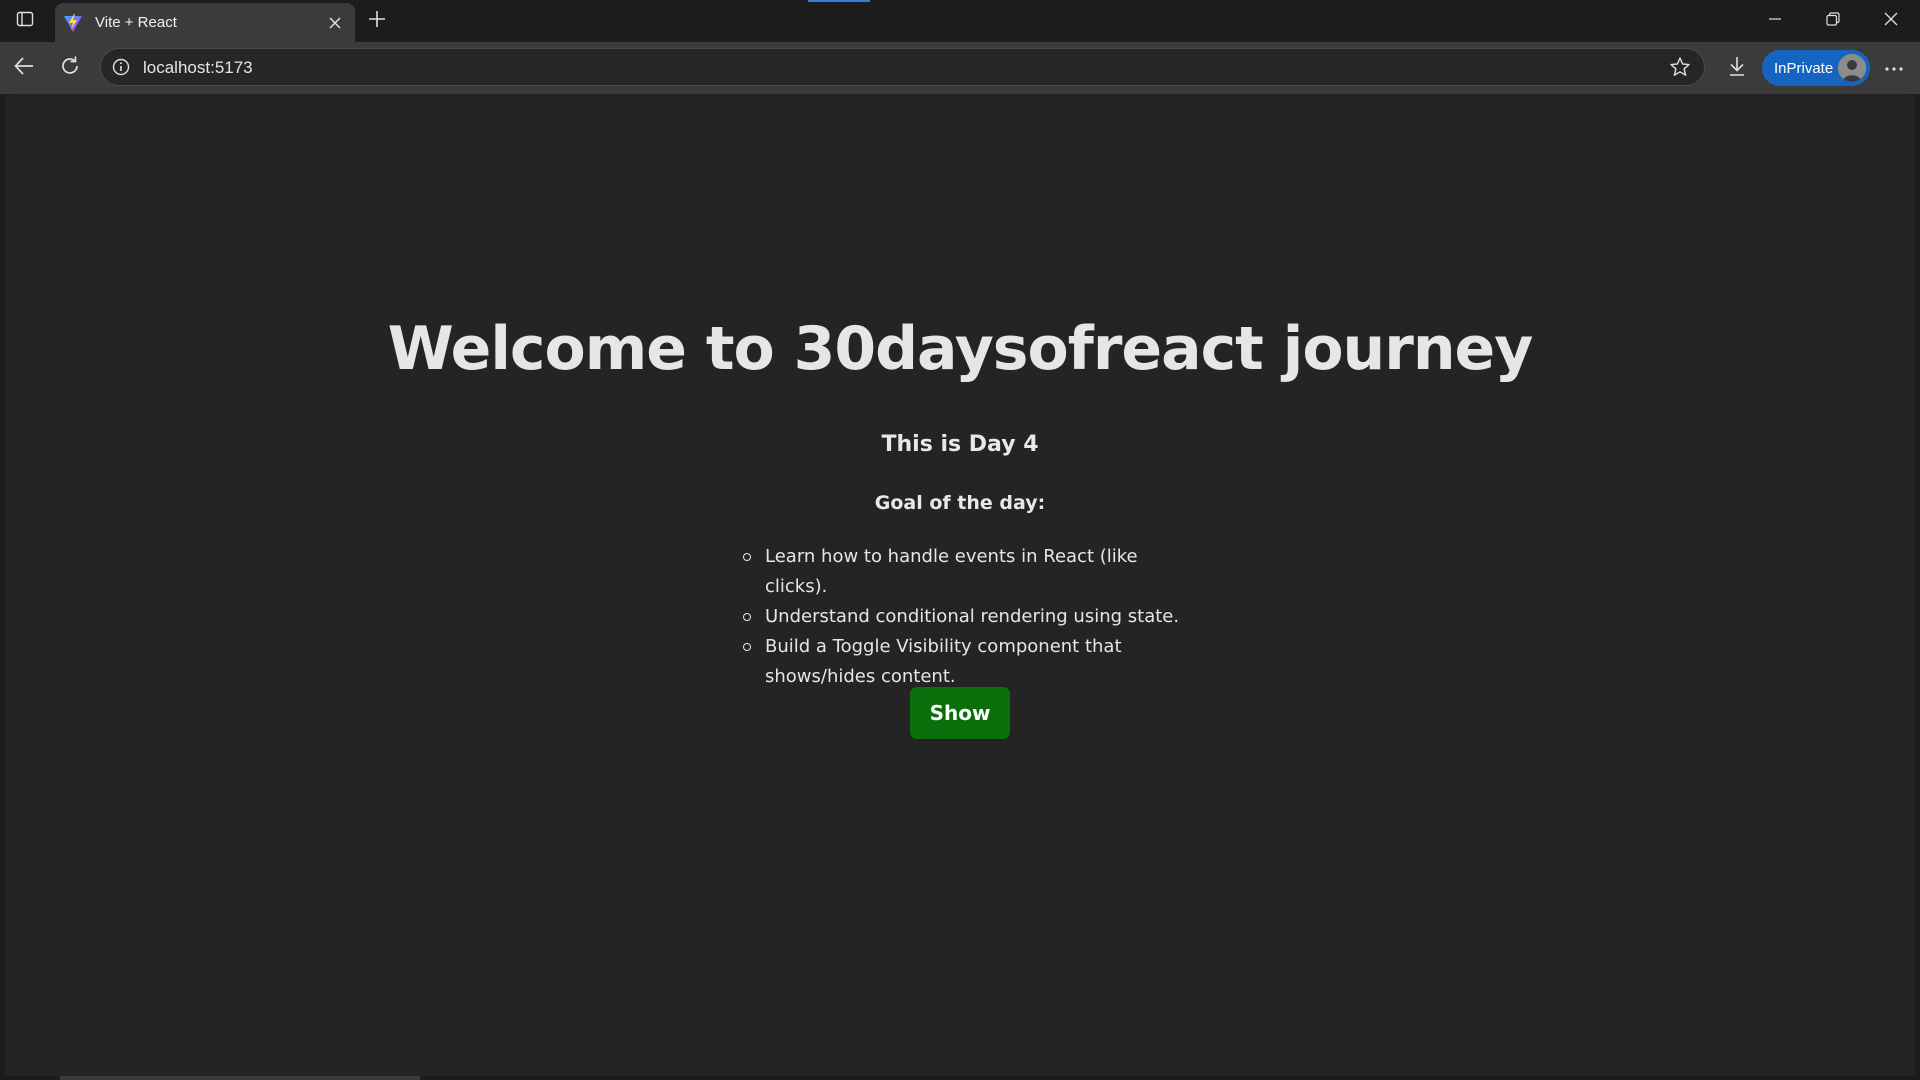  I want to click on back-button, so click(24, 68).